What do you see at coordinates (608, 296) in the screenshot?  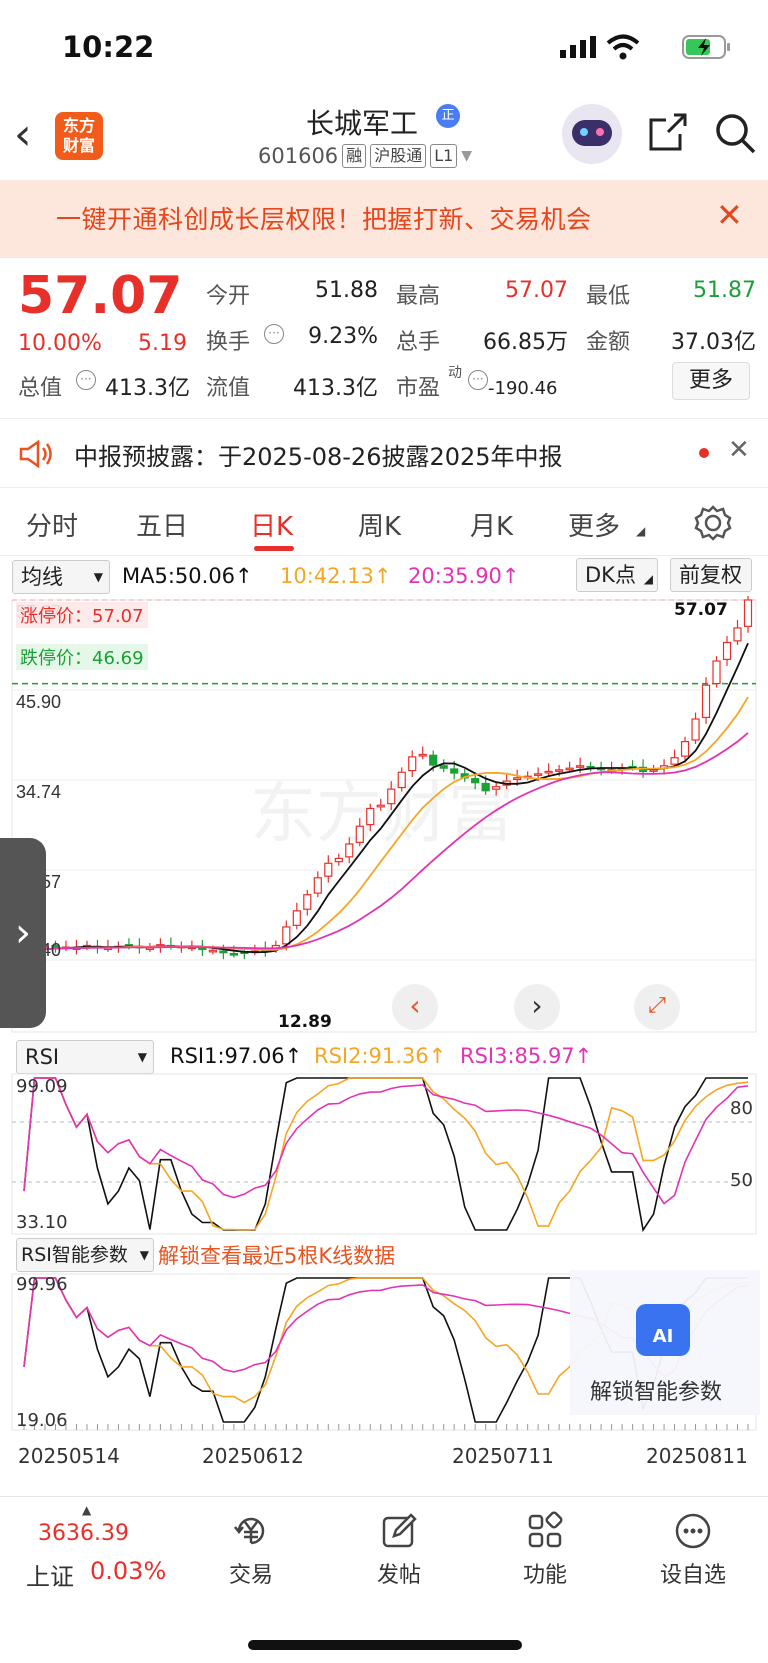 I see `label-low: 最低` at bounding box center [608, 296].